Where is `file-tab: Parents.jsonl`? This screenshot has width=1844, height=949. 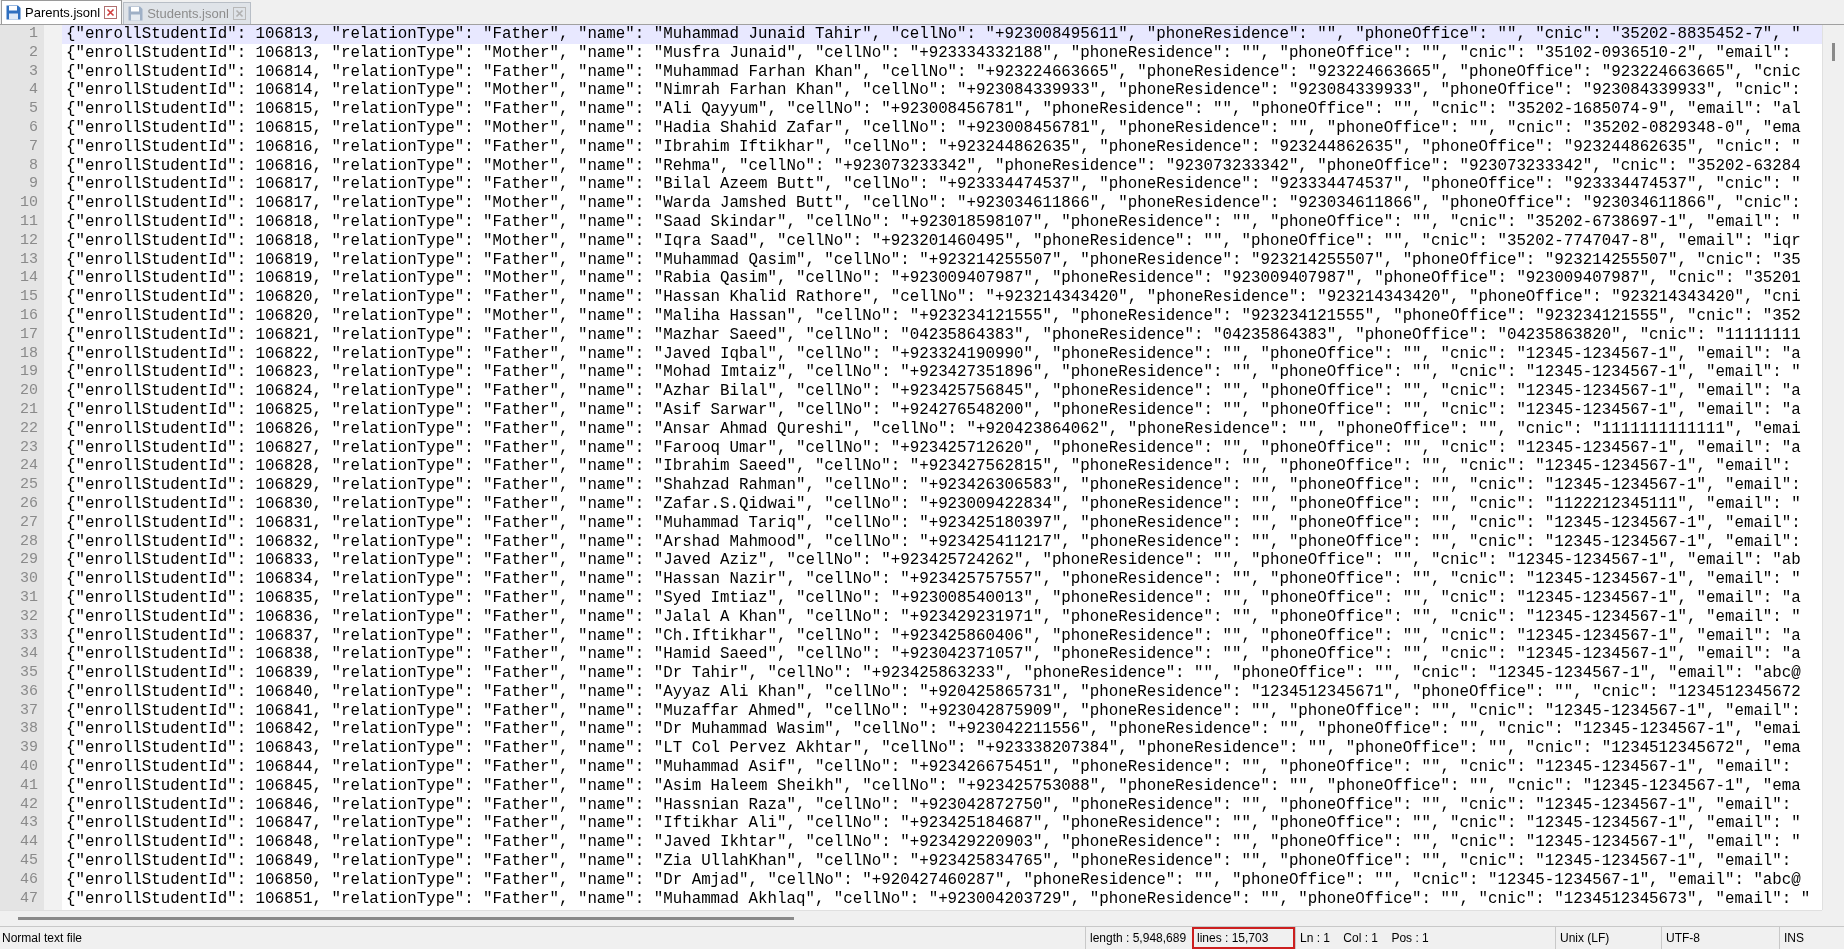
file-tab: Parents.jsonl is located at coordinates (62, 12).